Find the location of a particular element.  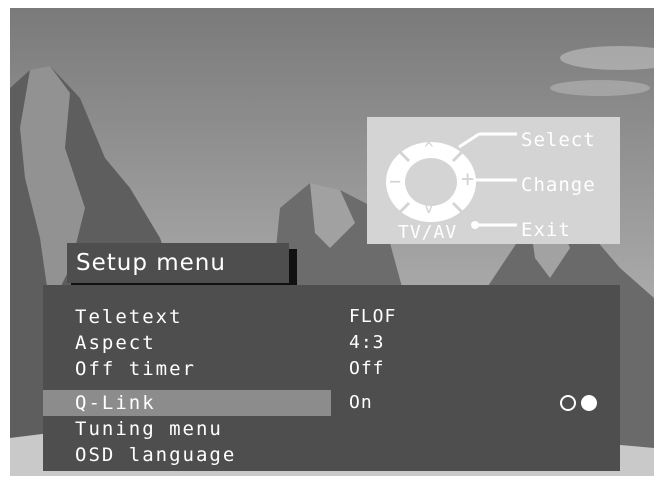

menu-item-tuning-menu: Tuning menu is located at coordinates (331, 429).